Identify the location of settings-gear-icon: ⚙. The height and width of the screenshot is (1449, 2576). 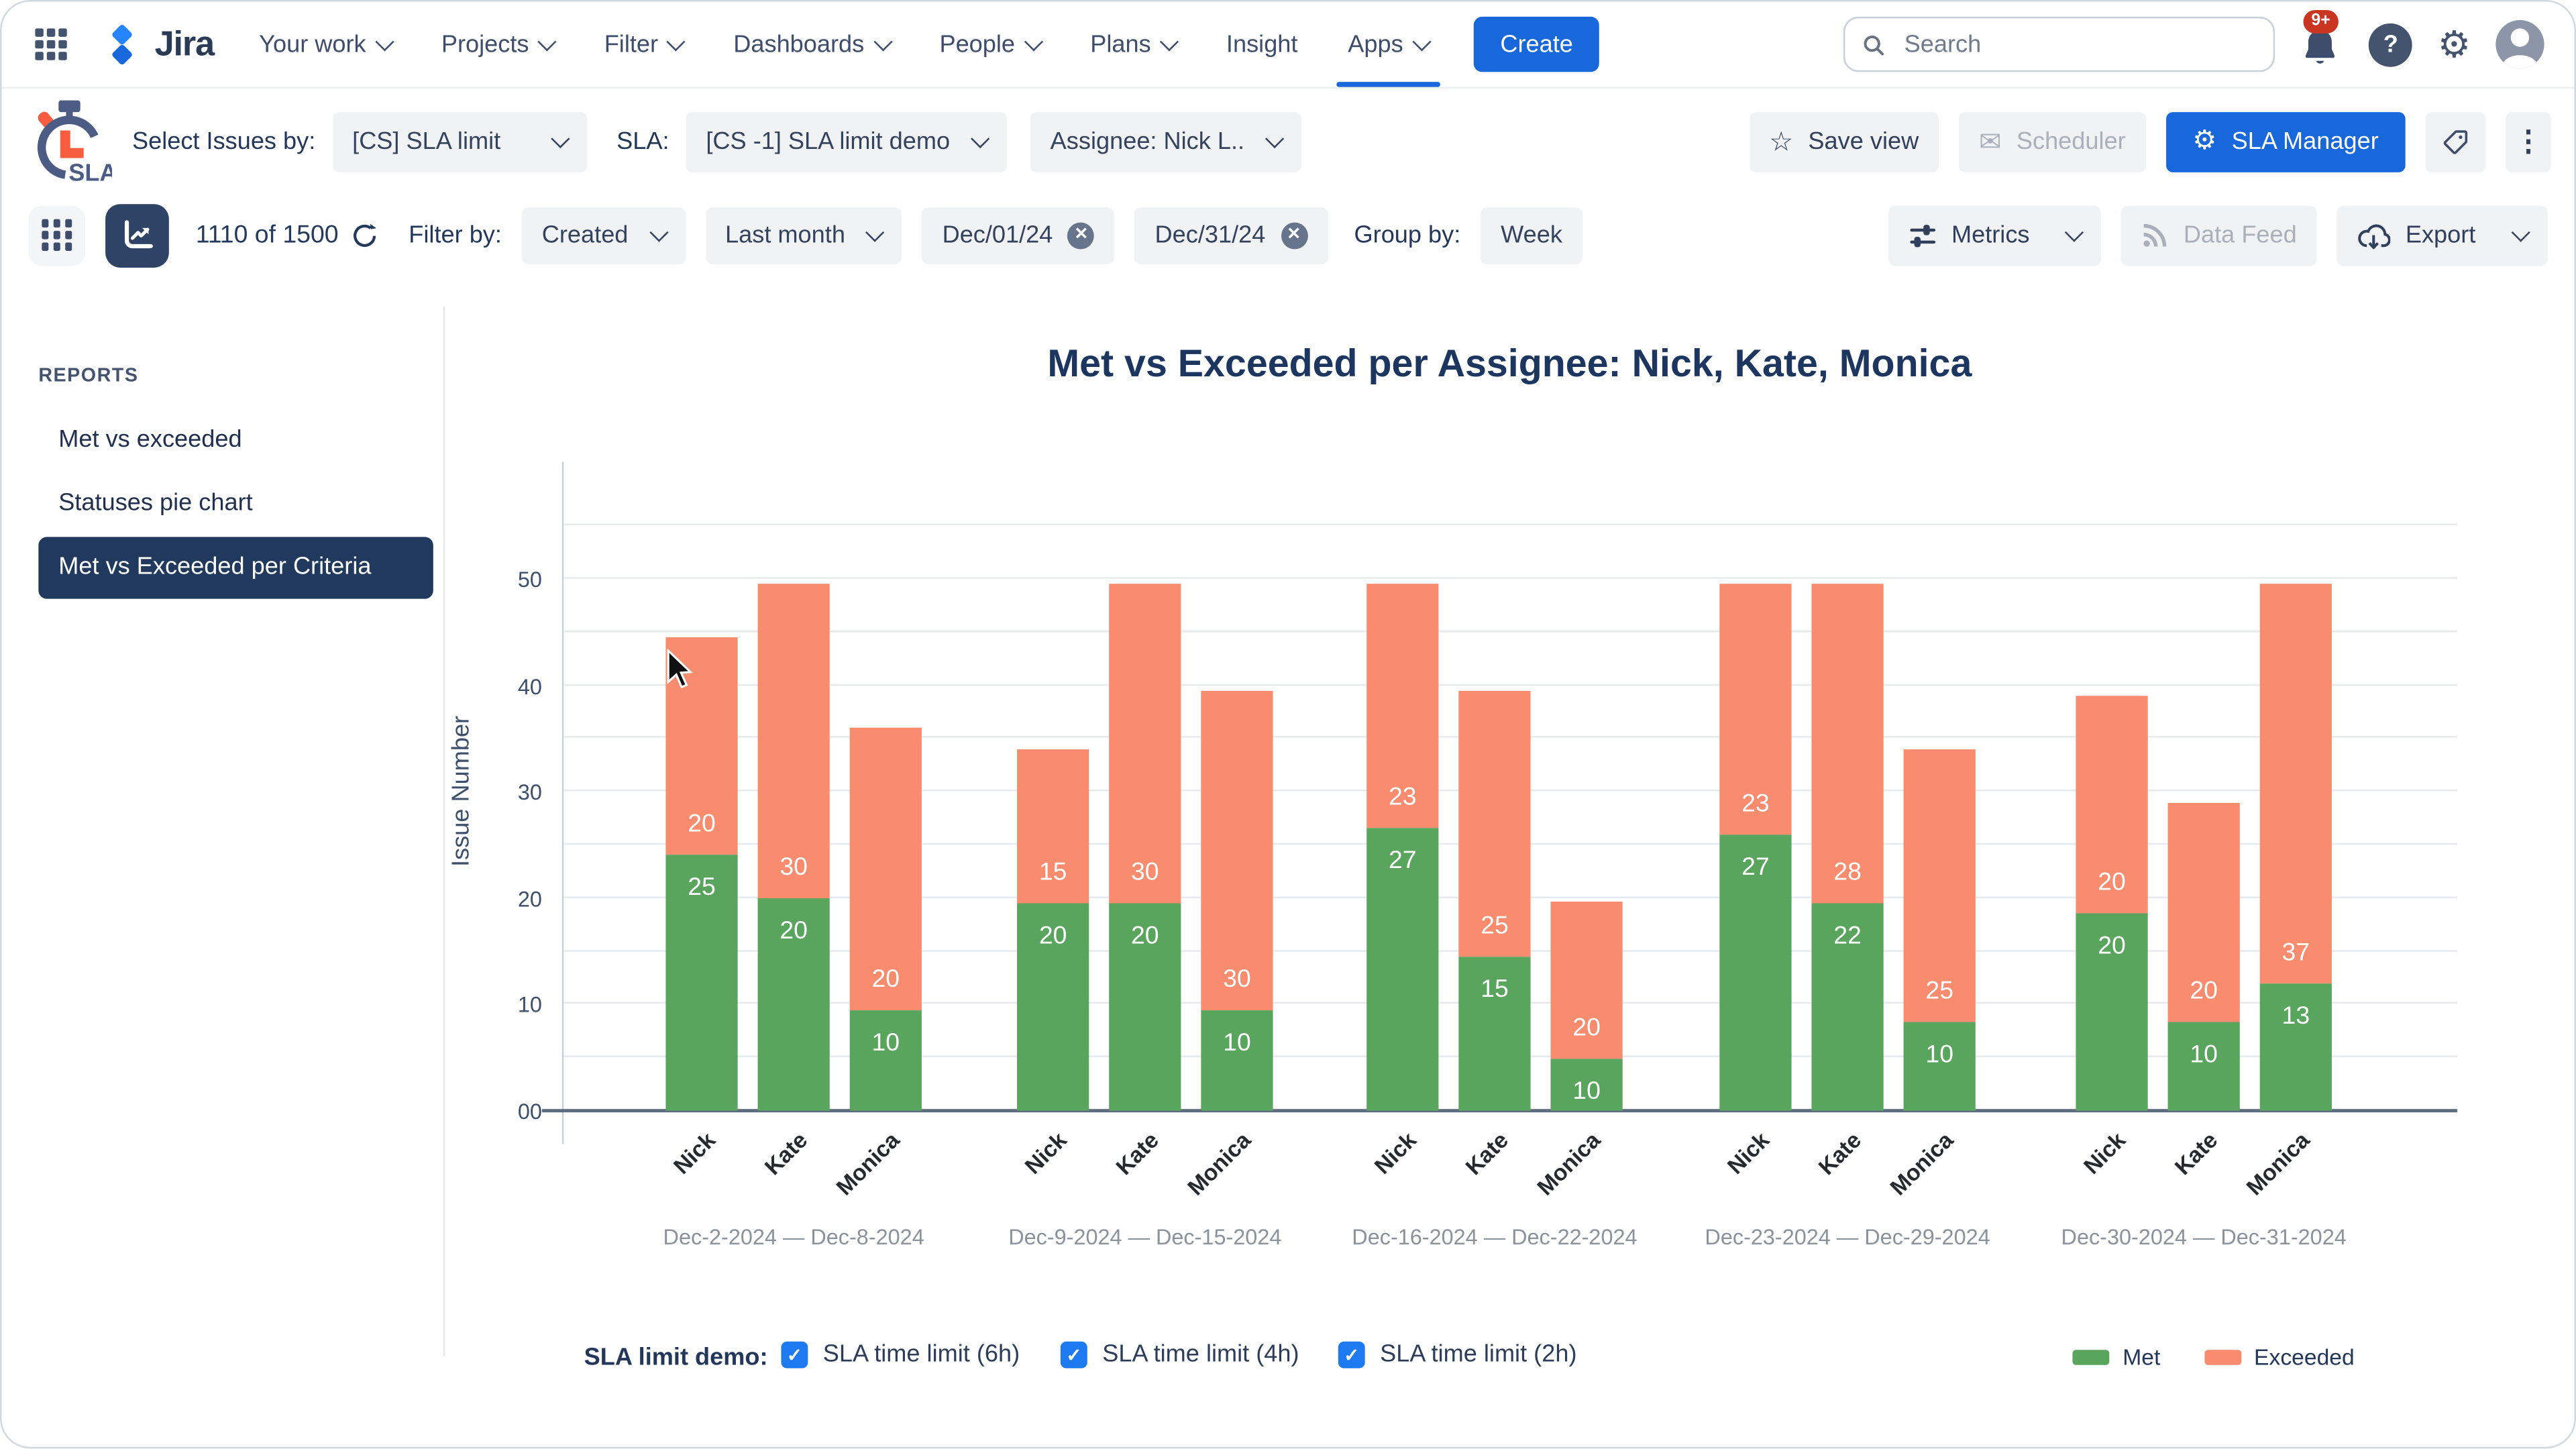
(2454, 44).